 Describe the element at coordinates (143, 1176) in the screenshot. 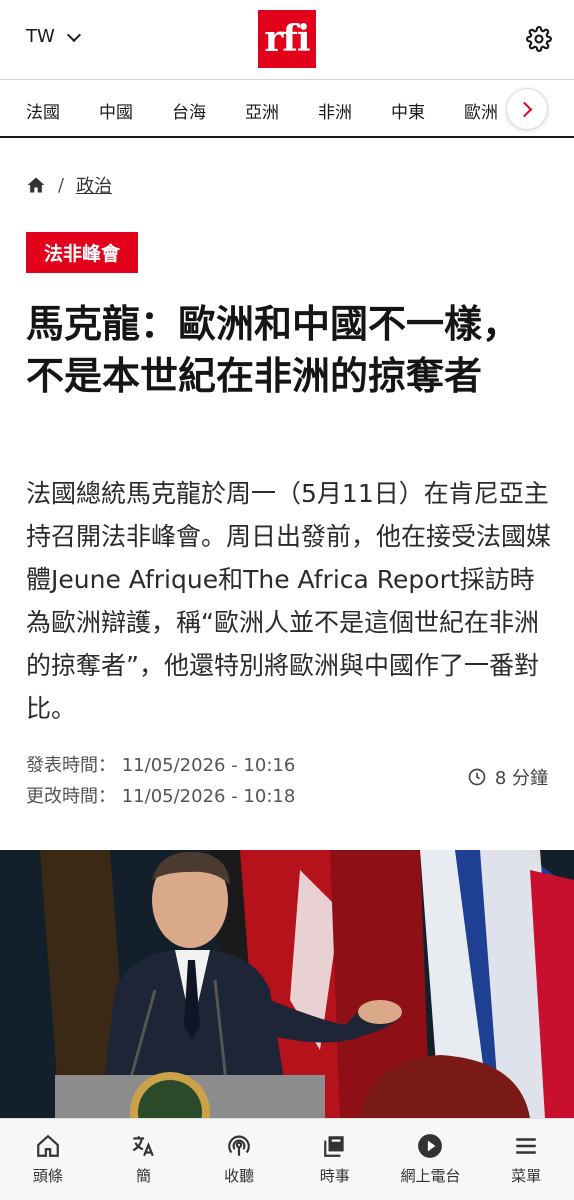

I see `tab-label: 簡` at that location.